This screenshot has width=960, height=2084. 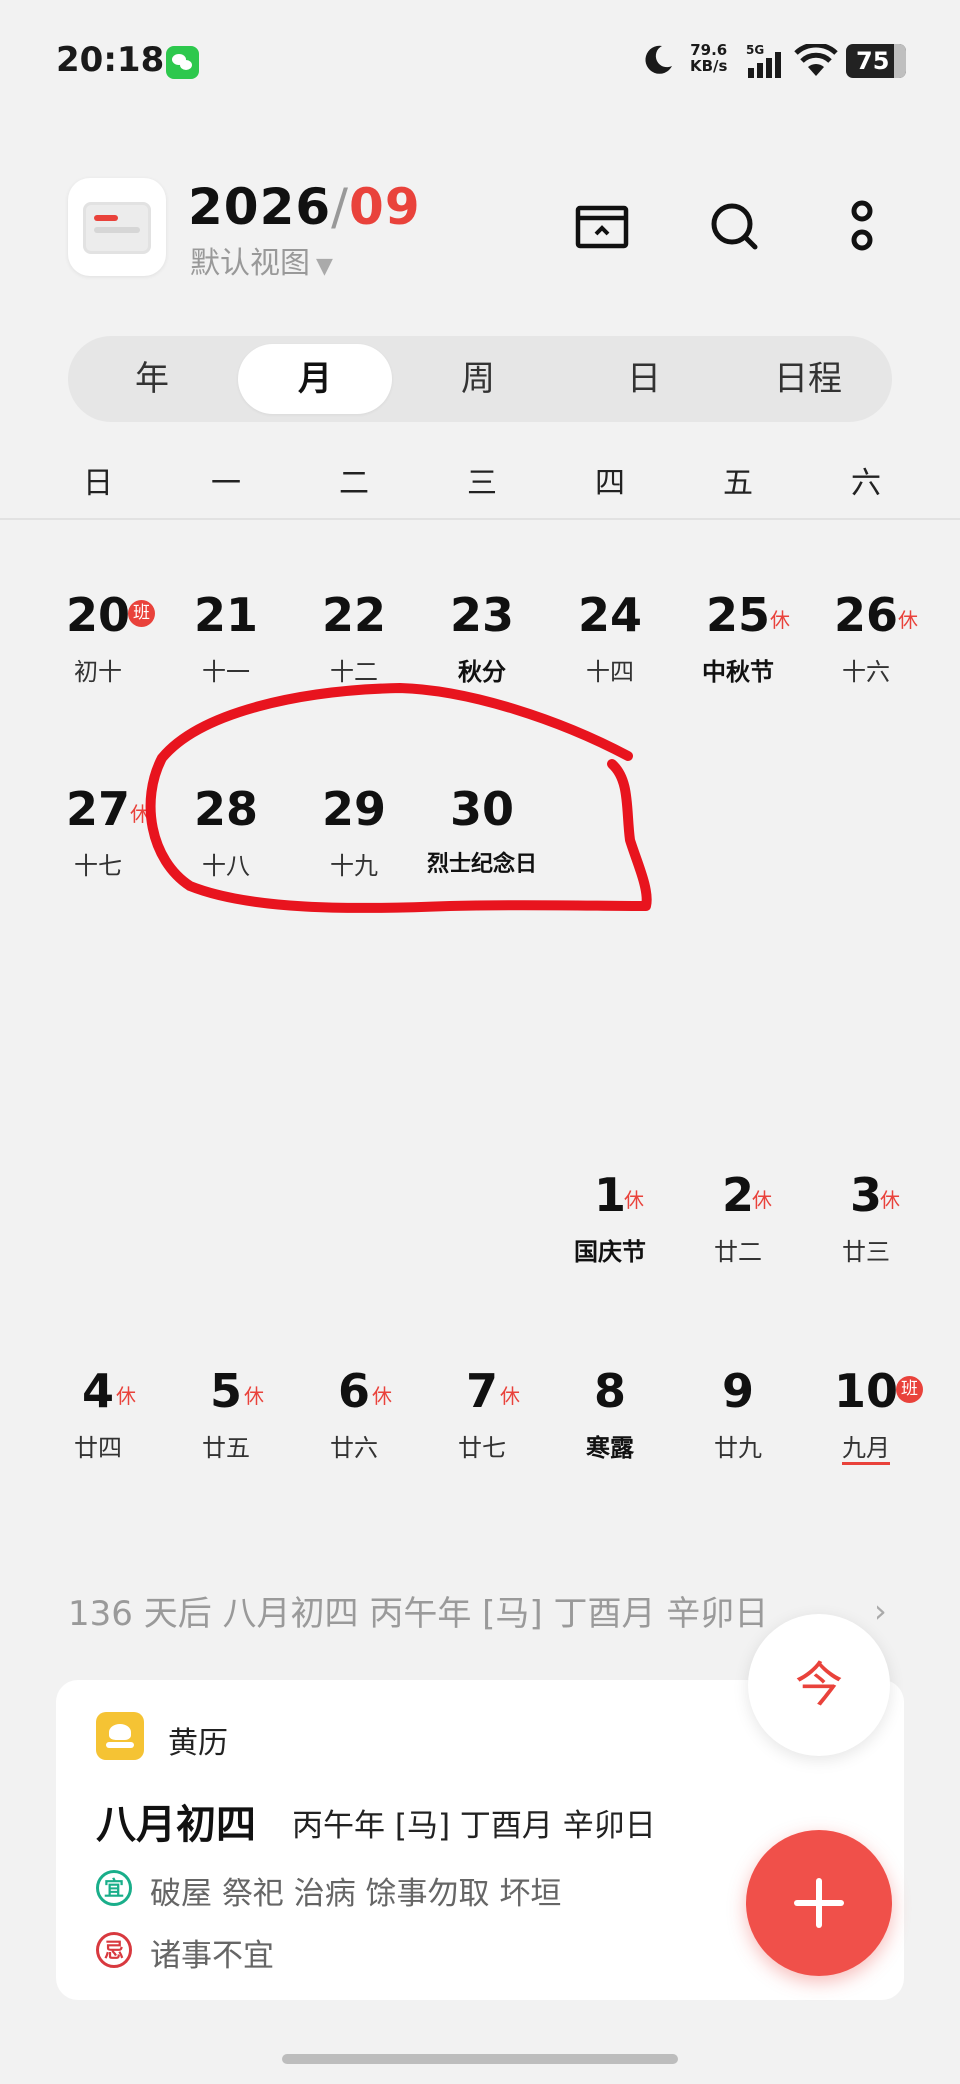 I want to click on day-number: 24, so click(x=609, y=615).